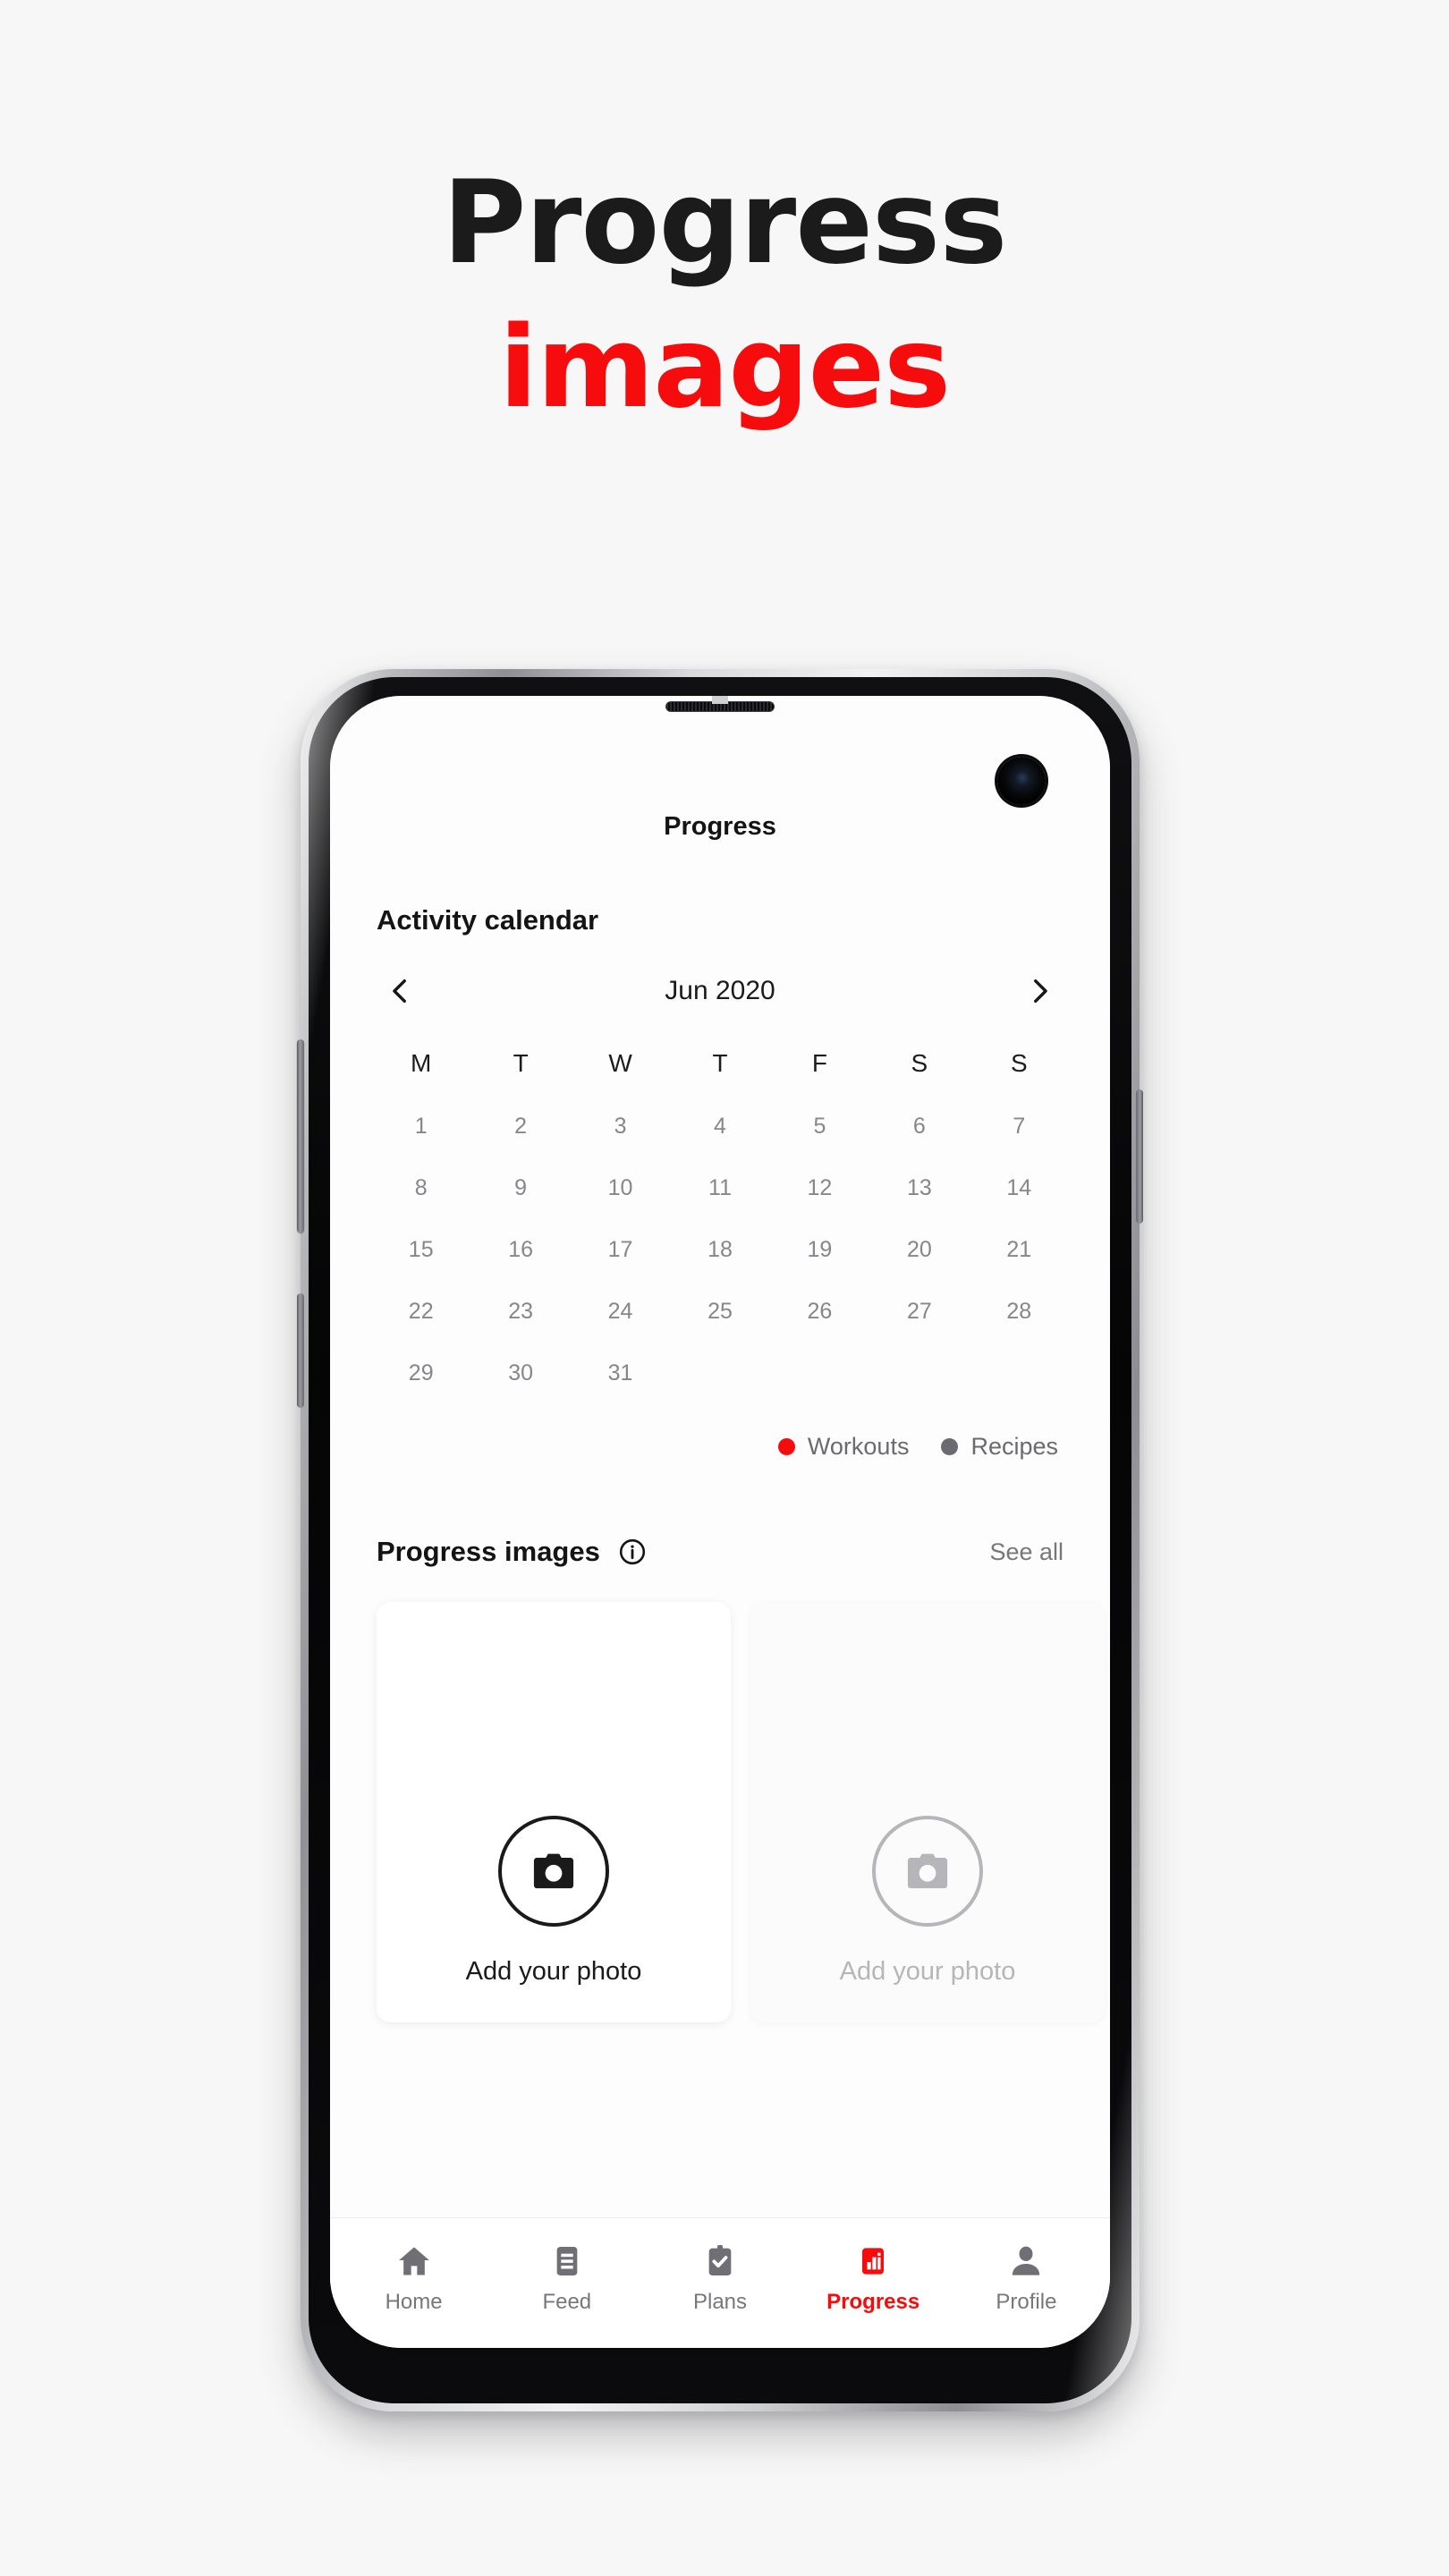 The image size is (1449, 2576). What do you see at coordinates (724, 295) in the screenshot?
I see `poster-heading: Progress images` at bounding box center [724, 295].